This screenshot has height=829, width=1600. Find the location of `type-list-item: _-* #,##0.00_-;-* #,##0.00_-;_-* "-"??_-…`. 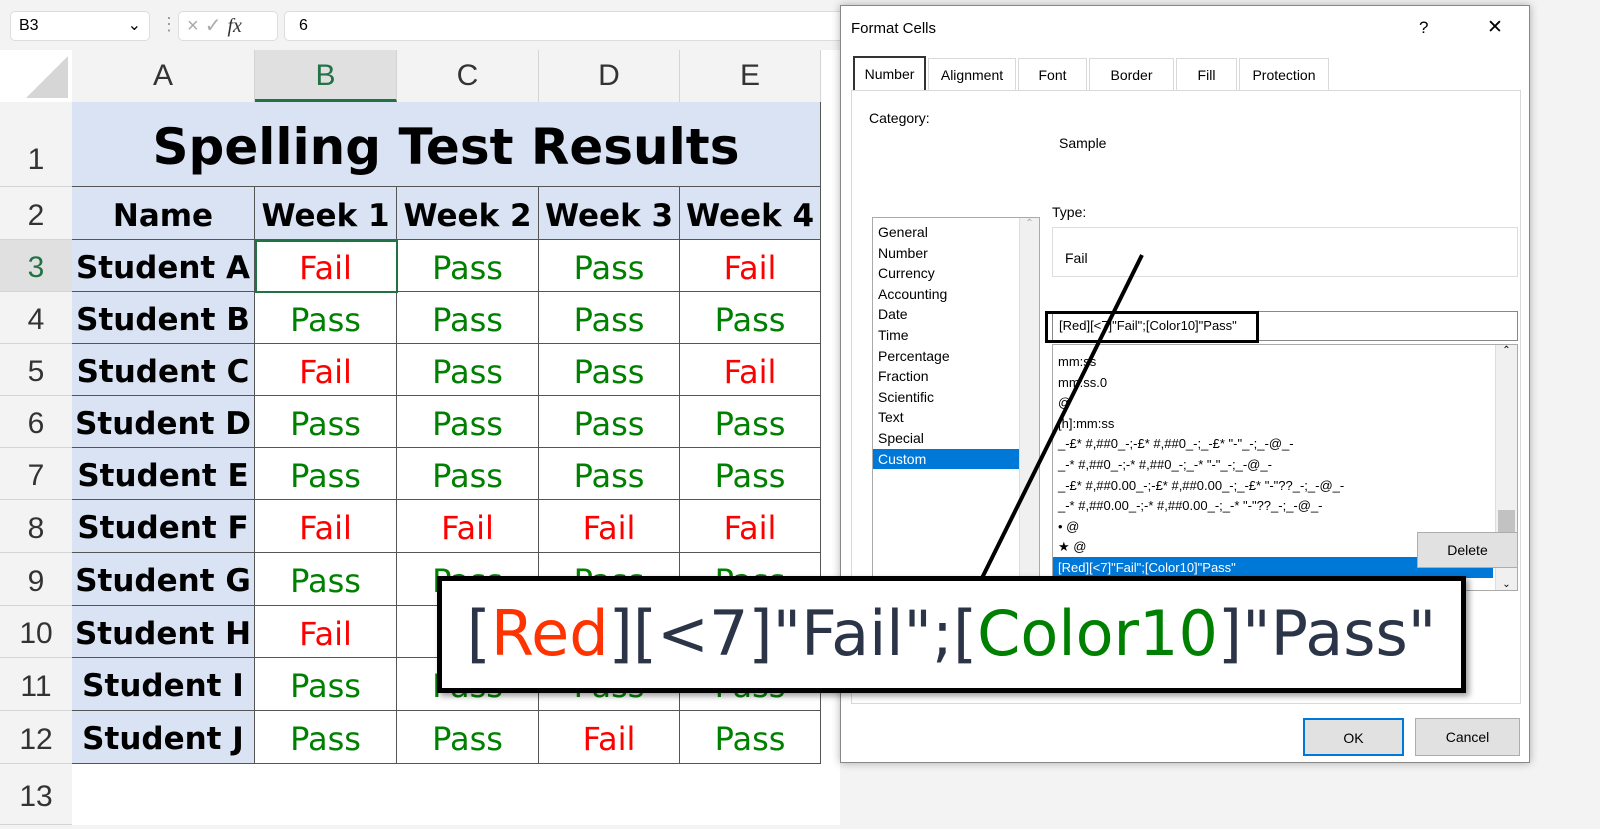

type-list-item: _-* #,##0.00_-;-* #,##0.00_-;_-* "-"??_-… is located at coordinates (1273, 505).